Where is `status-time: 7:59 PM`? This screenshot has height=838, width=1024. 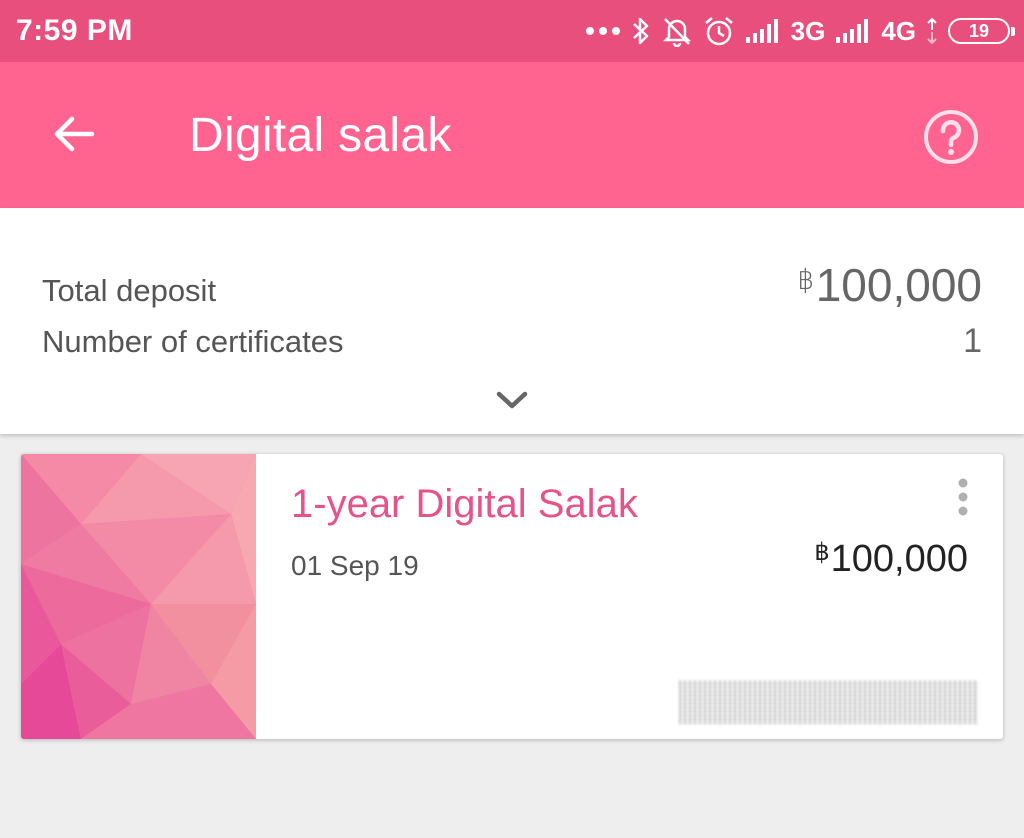
status-time: 7:59 PM is located at coordinates (74, 30).